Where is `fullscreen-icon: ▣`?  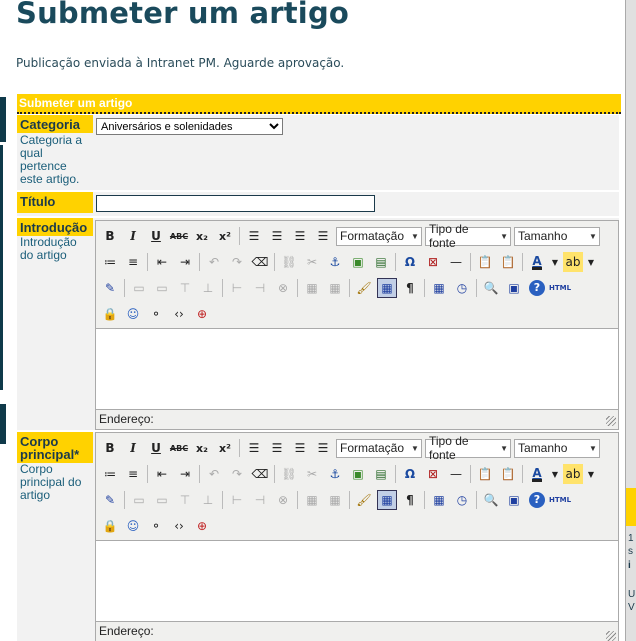 fullscreen-icon: ▣ is located at coordinates (514, 500).